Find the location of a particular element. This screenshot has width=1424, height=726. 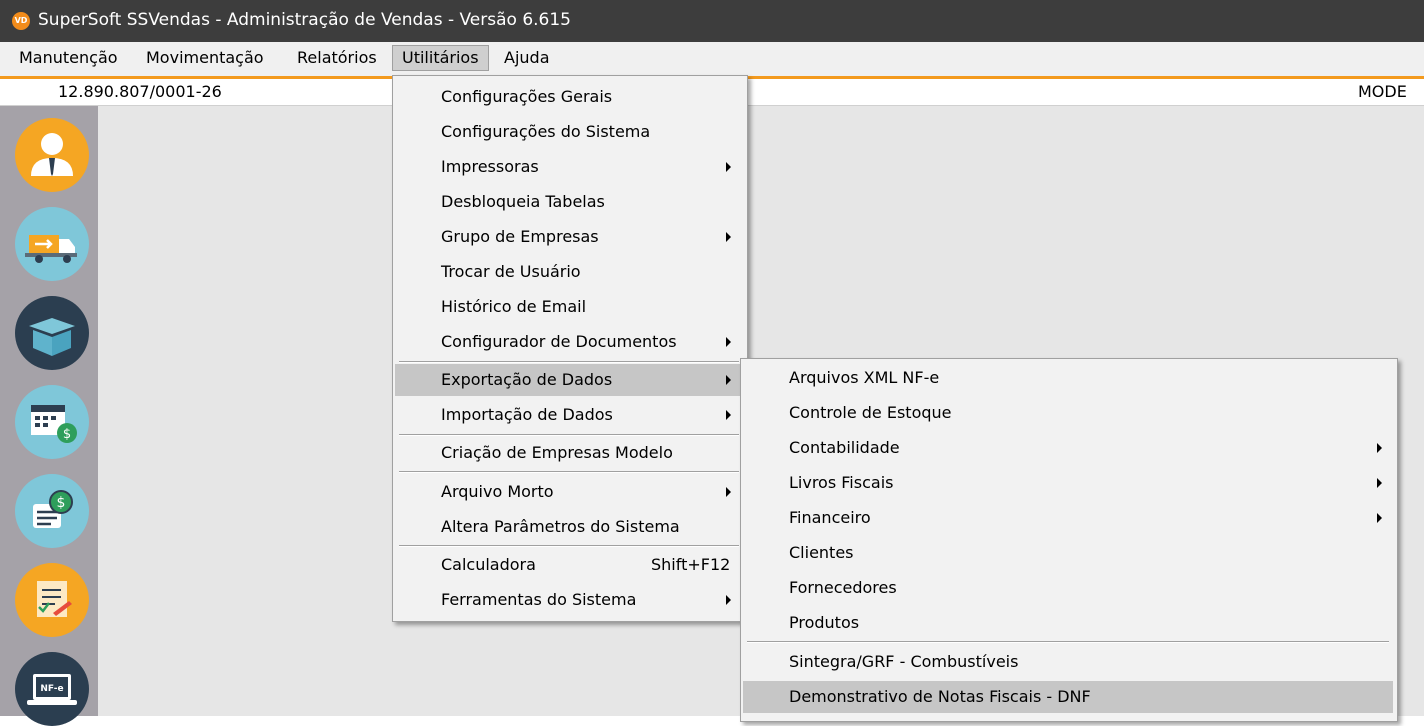

sidebar-stock-button is located at coordinates (52, 333).